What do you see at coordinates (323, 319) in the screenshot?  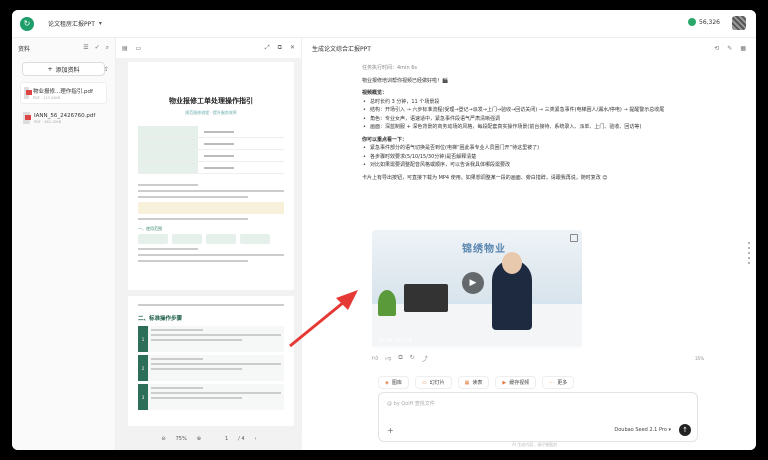 I see `annotation-arrow` at bounding box center [323, 319].